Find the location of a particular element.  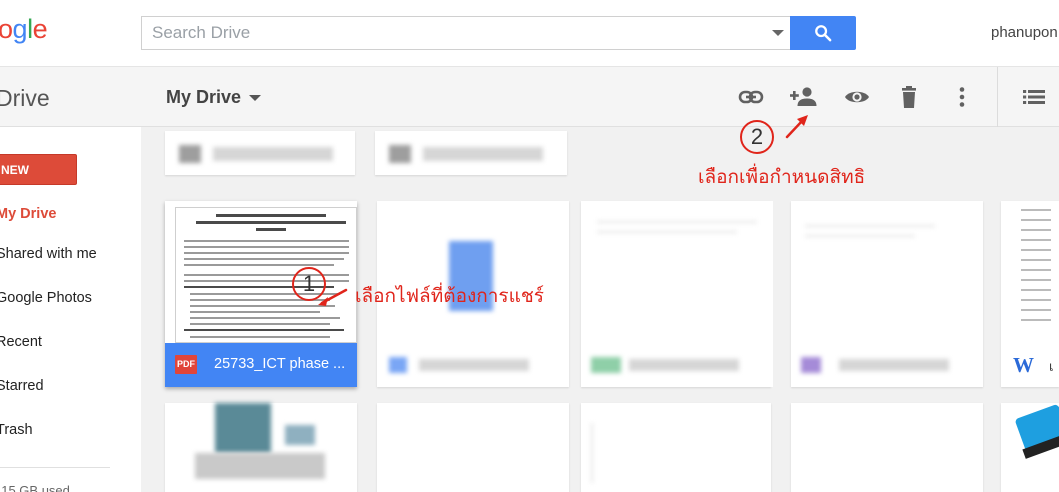

step-2-marker: 2 is located at coordinates (757, 137).